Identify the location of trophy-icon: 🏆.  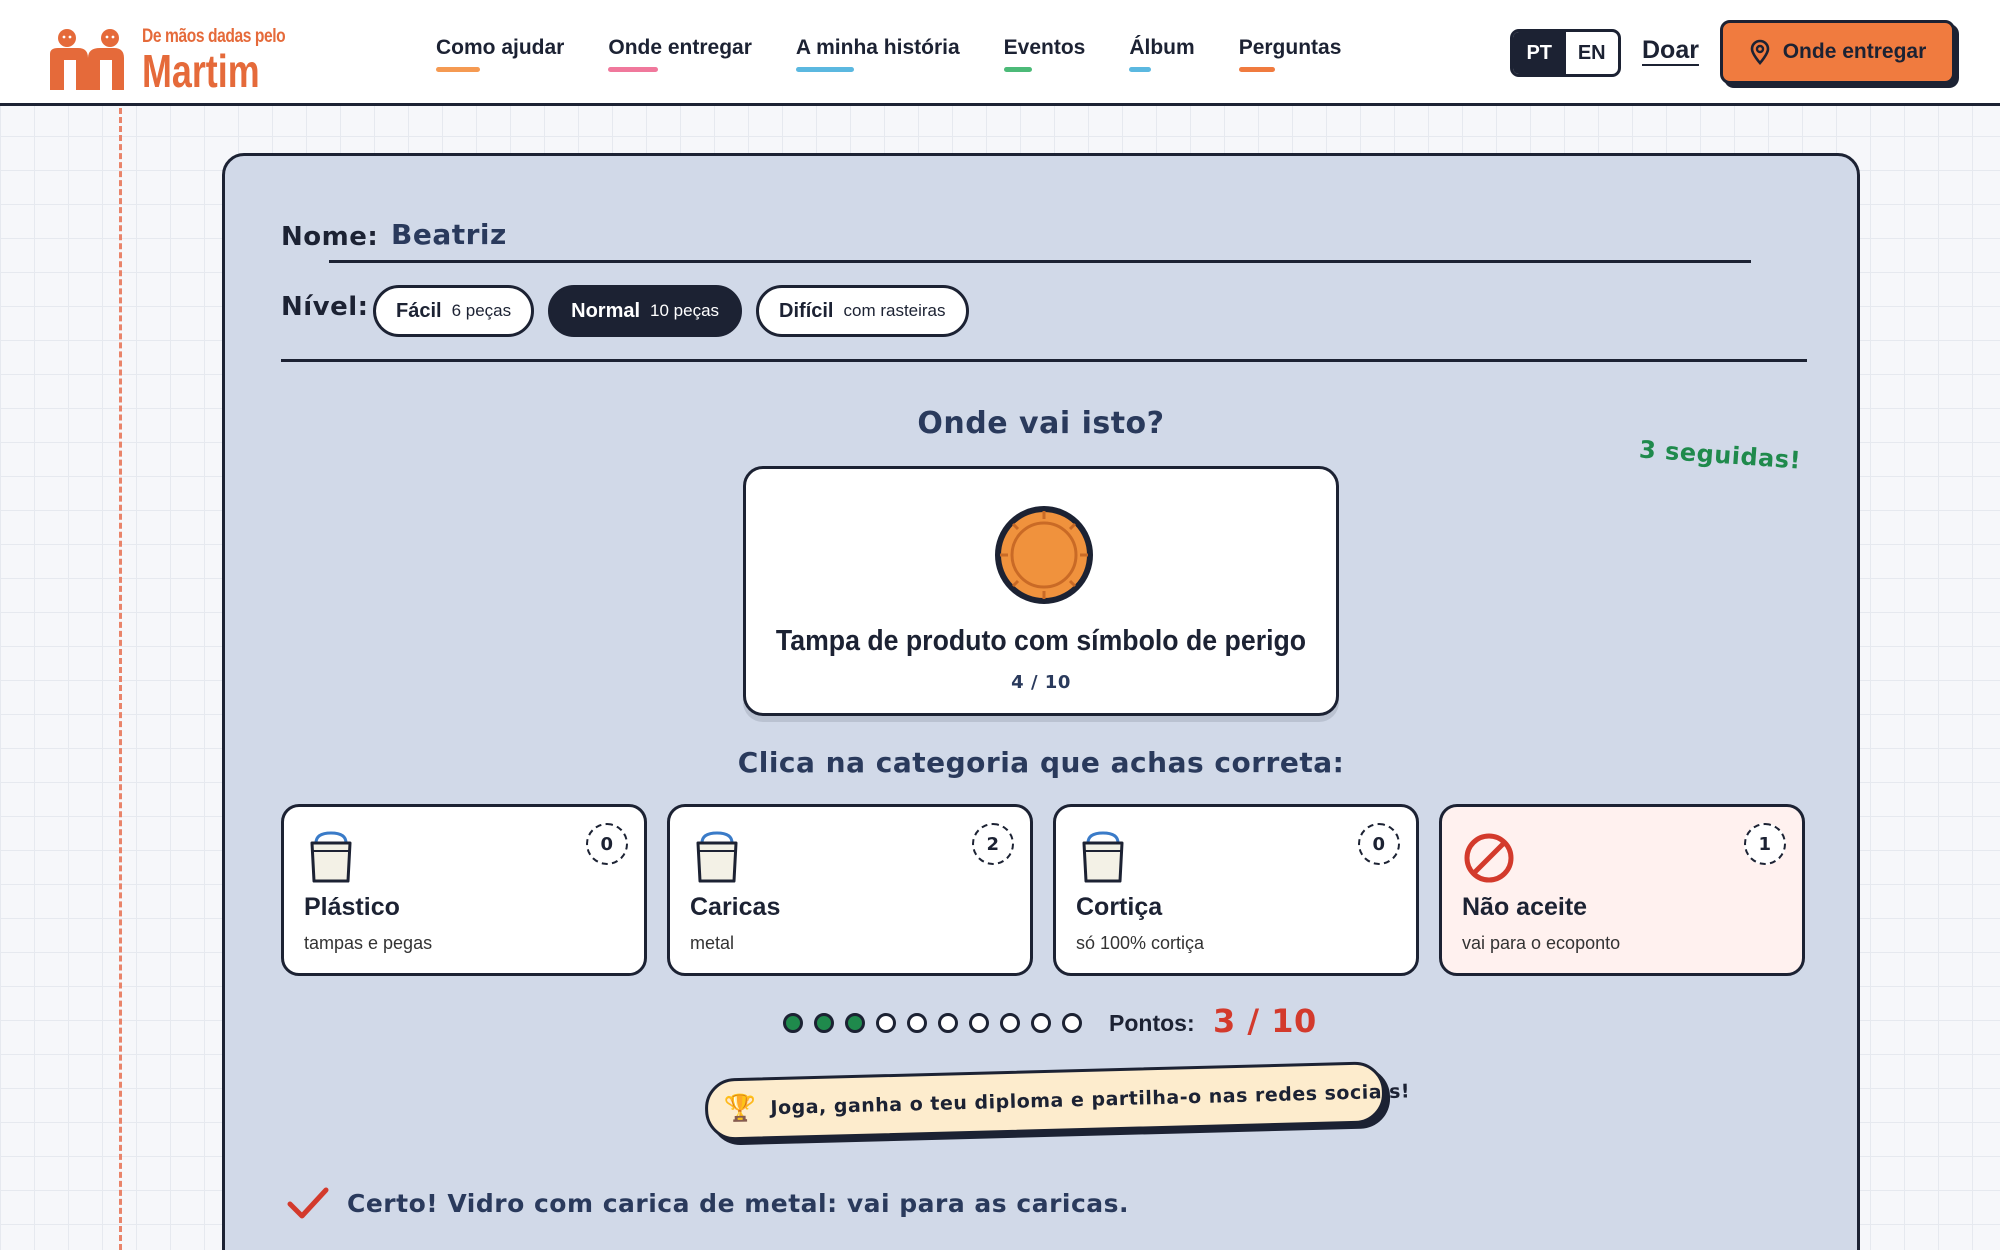
(740, 1109).